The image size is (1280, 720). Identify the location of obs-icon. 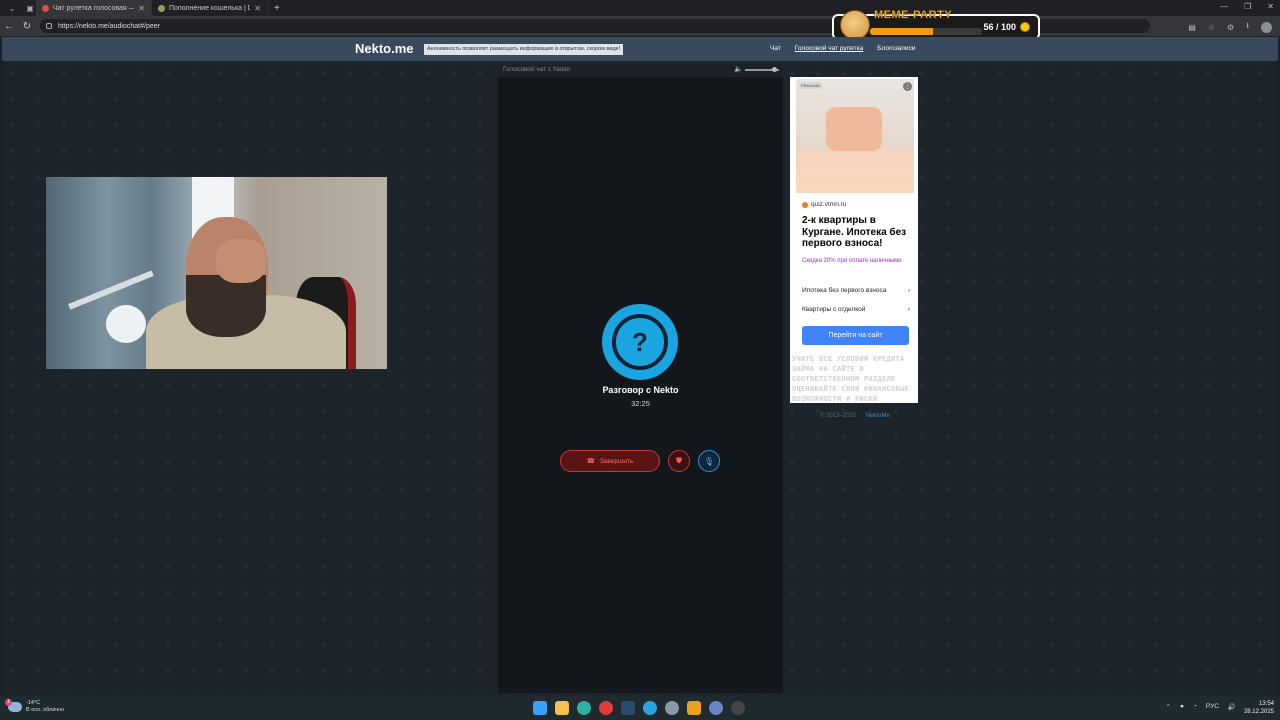
(738, 708).